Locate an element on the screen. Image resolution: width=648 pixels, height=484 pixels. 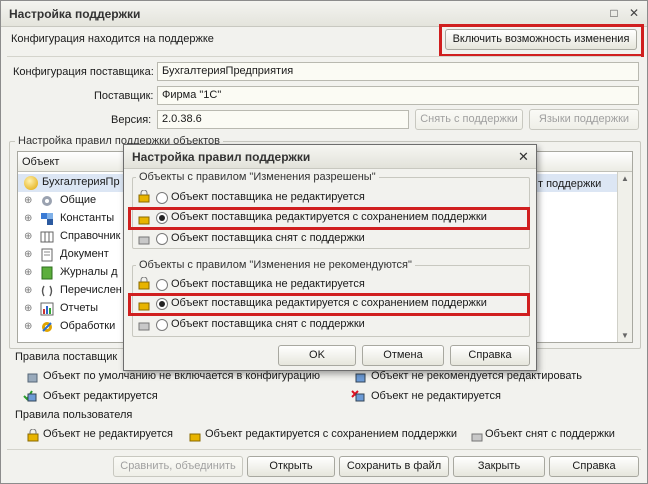
tree-row-label: Отчеты is located at coordinates (79, 308).